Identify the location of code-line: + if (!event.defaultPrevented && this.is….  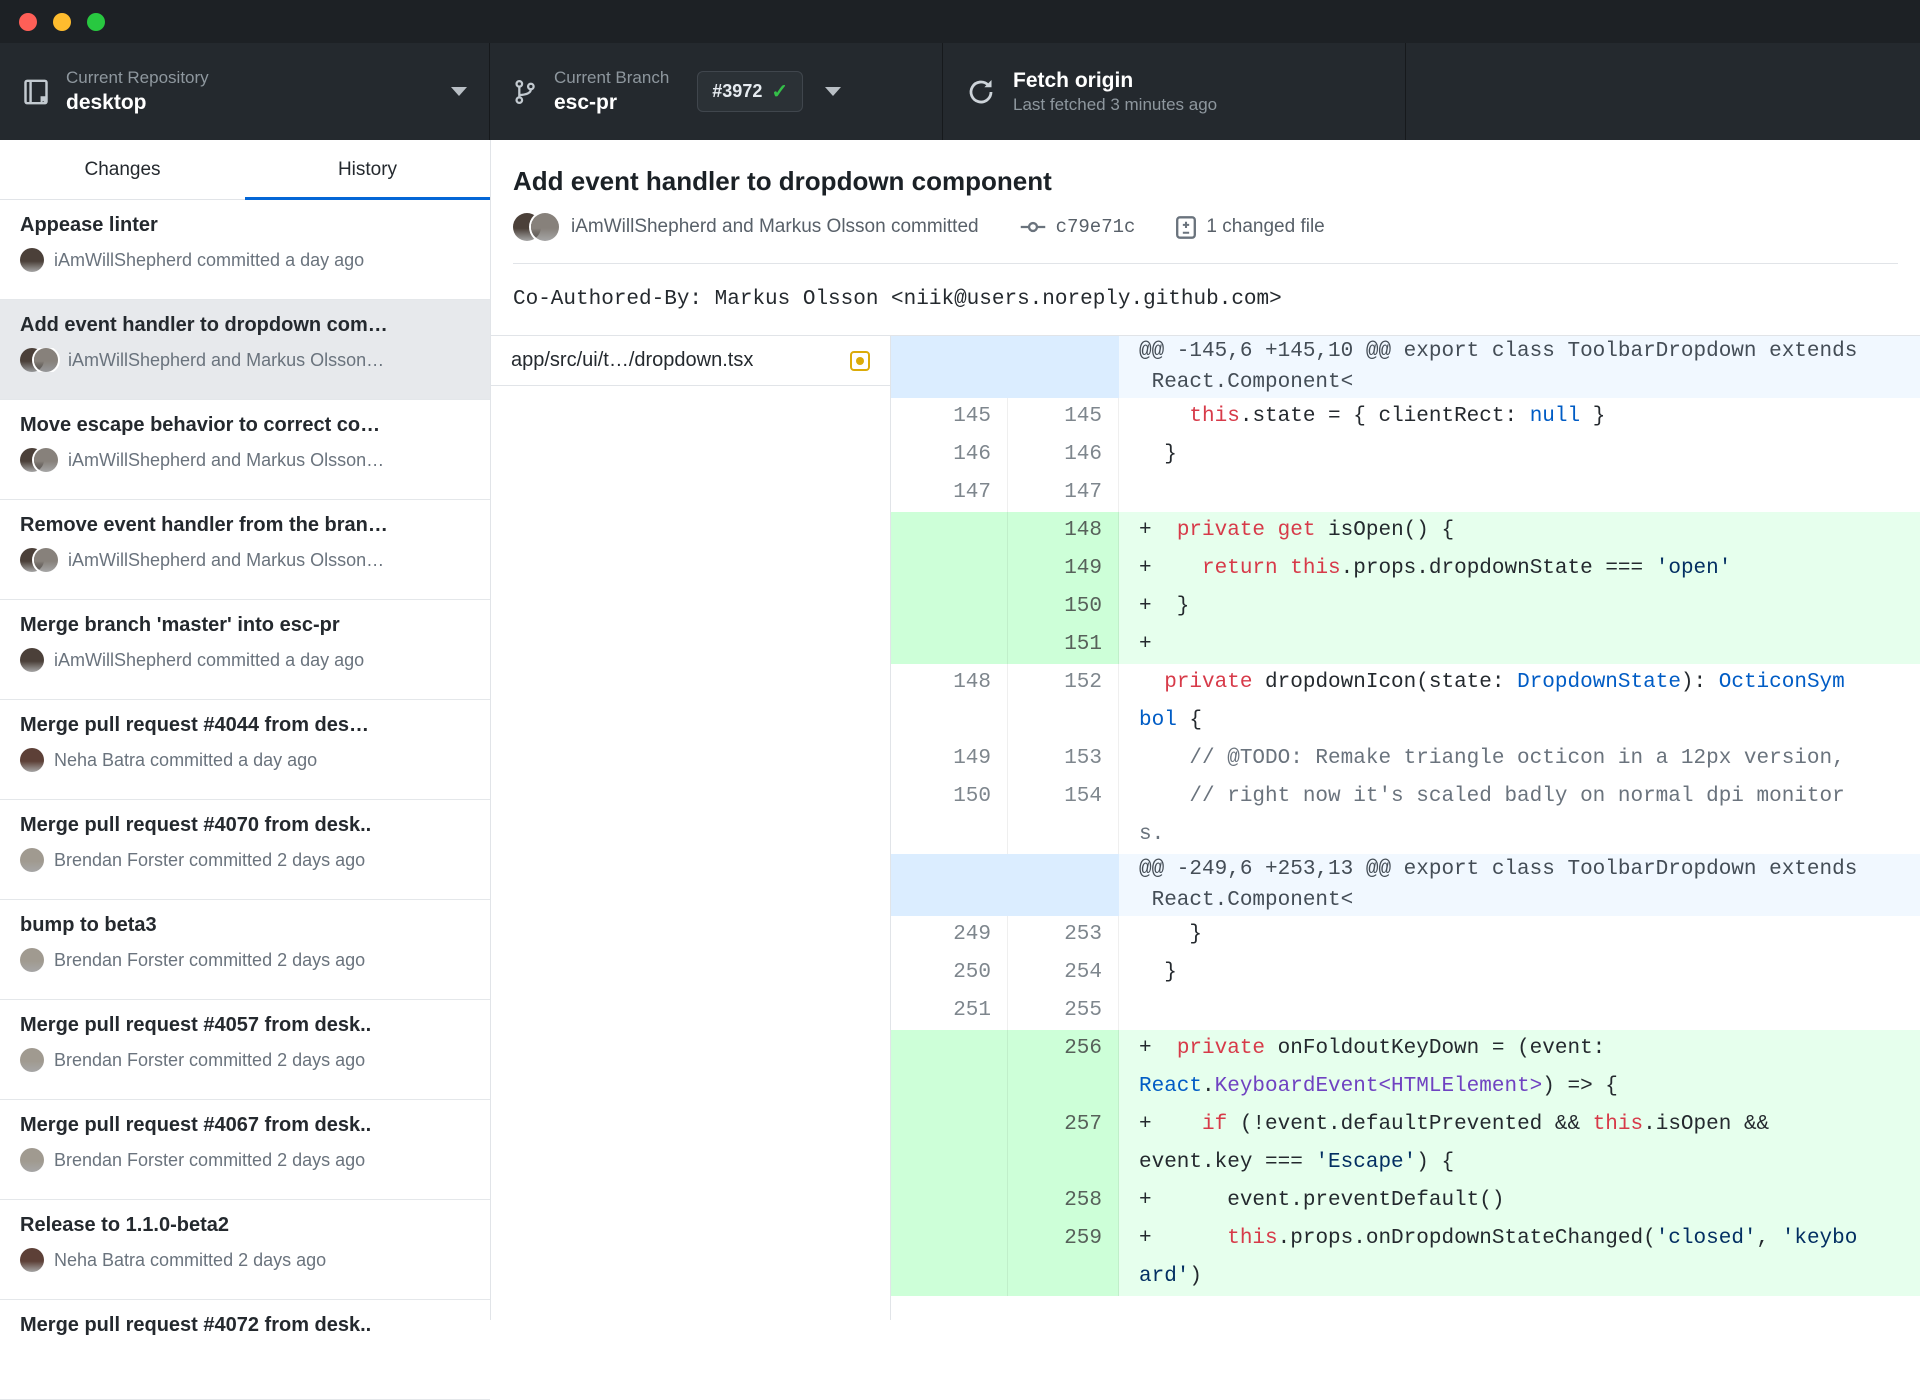
(1529, 1125).